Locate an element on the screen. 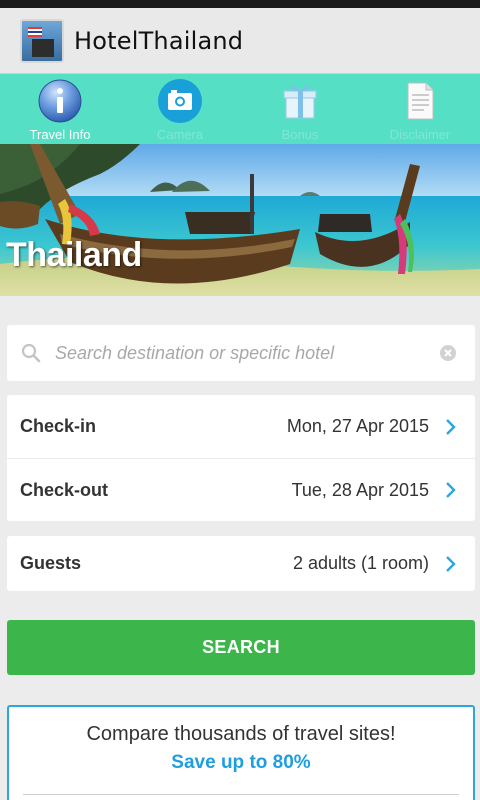 The image size is (480, 800). guests-row: Guests 2 adults (1 room) is located at coordinates (241, 563).